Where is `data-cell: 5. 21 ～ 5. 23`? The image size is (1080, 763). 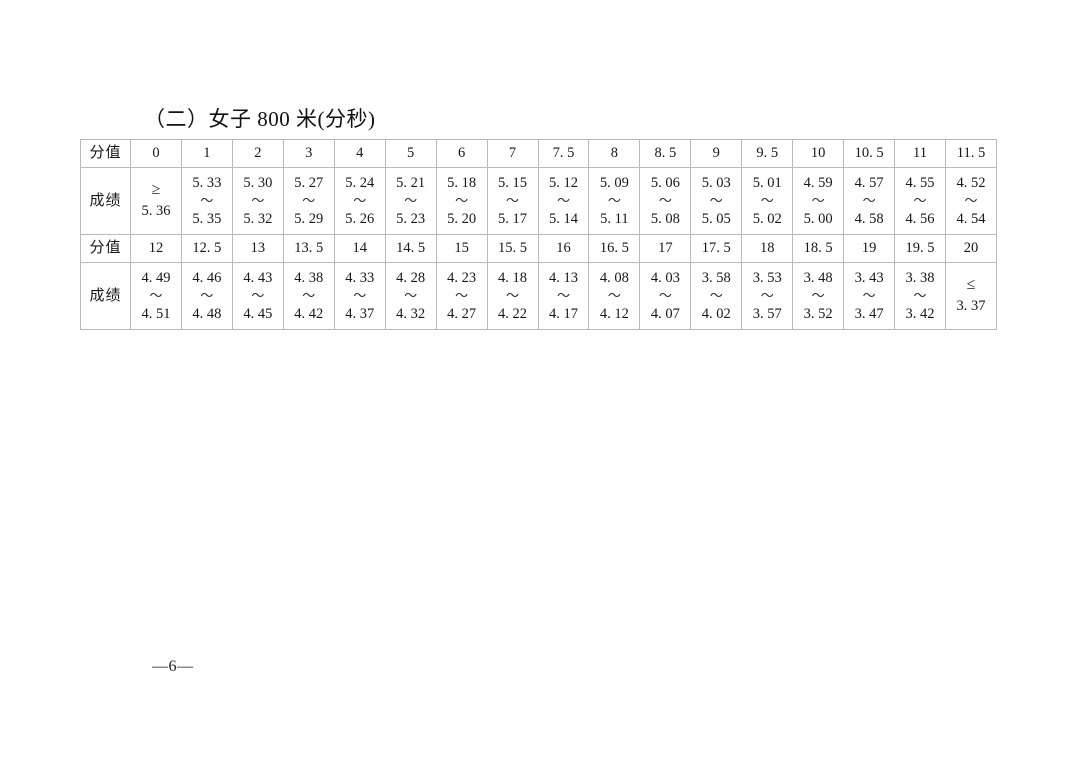 data-cell: 5. 21 ～ 5. 23 is located at coordinates (410, 201).